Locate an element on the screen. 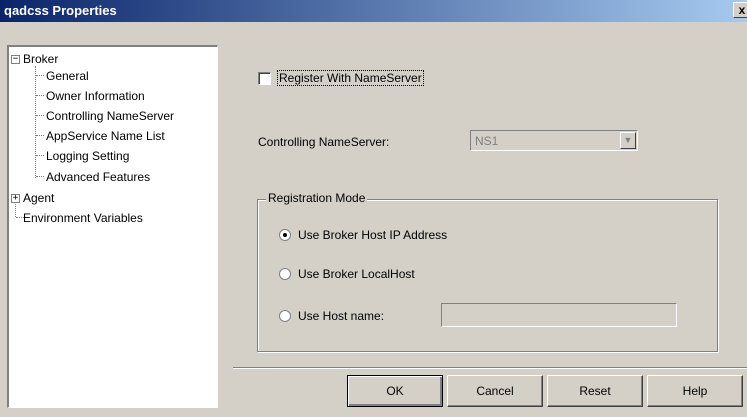 This screenshot has width=747, height=417. register-nameserver-label: Register With NameServer is located at coordinates (350, 78).